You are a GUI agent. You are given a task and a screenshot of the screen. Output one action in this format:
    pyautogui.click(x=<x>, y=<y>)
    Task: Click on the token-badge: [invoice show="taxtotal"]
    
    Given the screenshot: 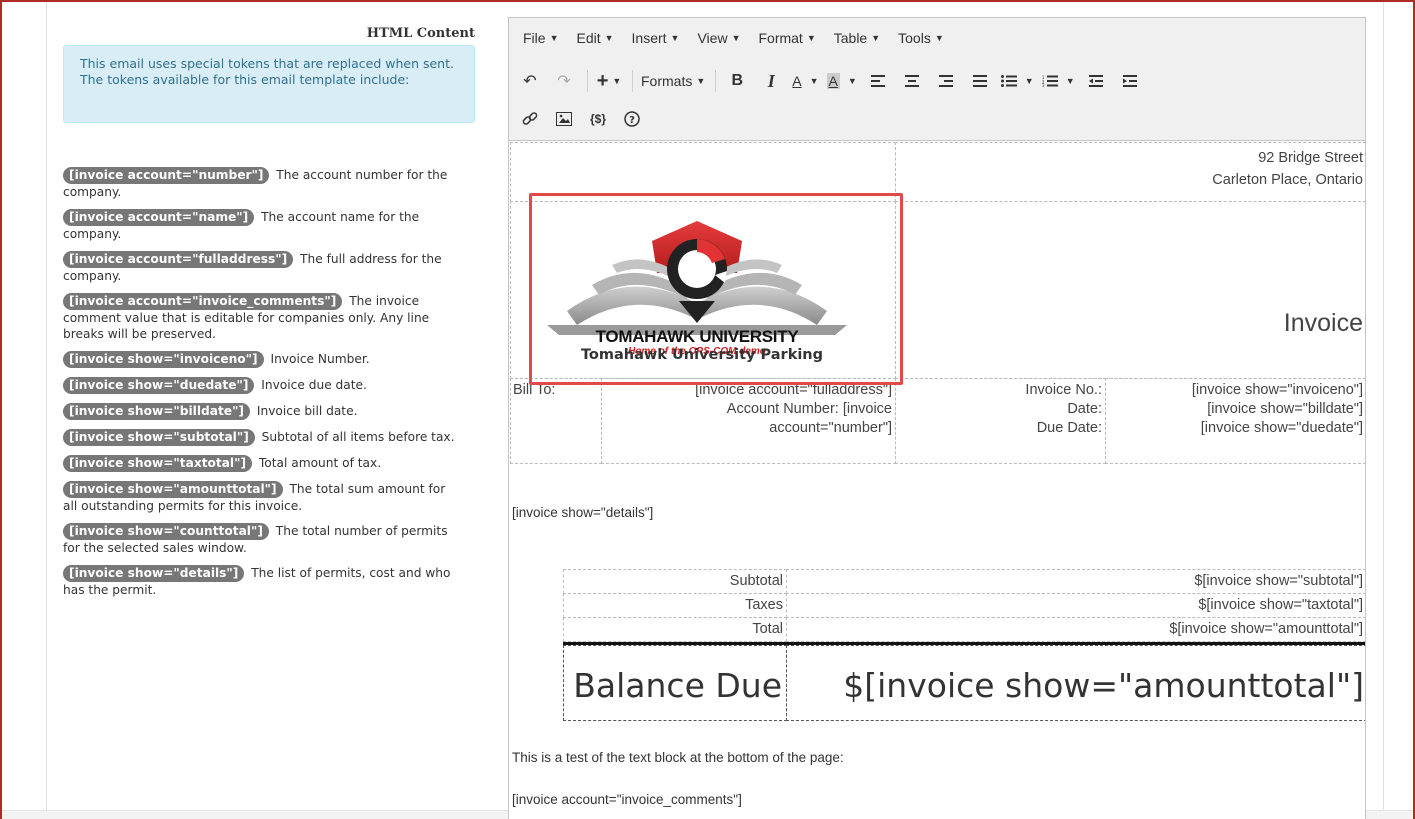 What is the action you would take?
    pyautogui.click(x=158, y=463)
    